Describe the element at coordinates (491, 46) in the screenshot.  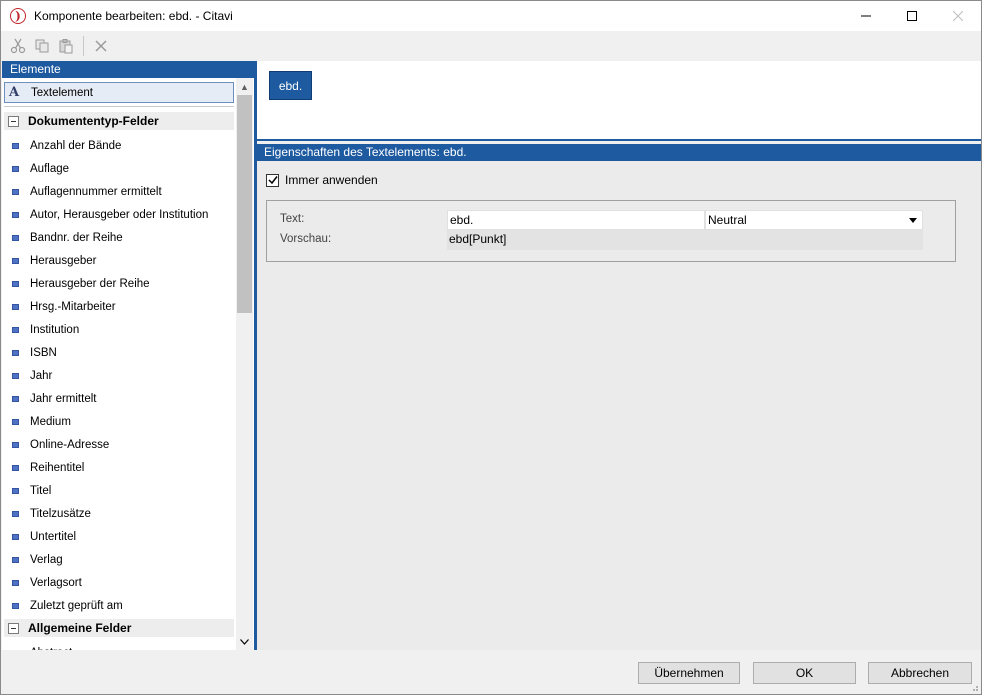
I see `toolbar` at that location.